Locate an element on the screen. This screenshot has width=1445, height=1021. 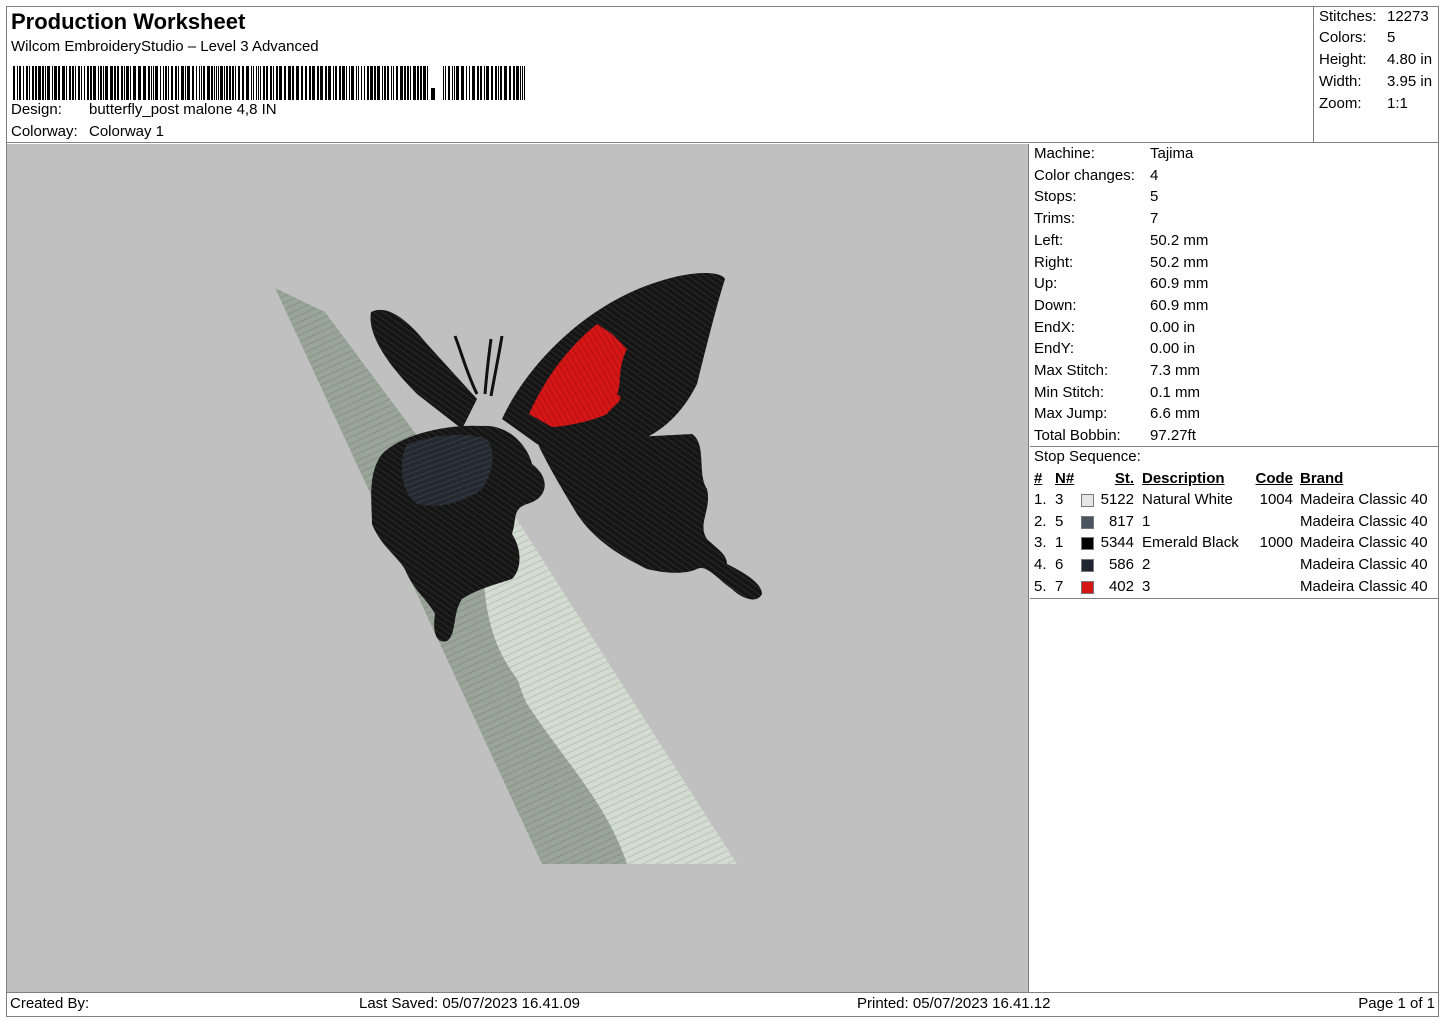
stop-num: 5. is located at coordinates (1040, 586).